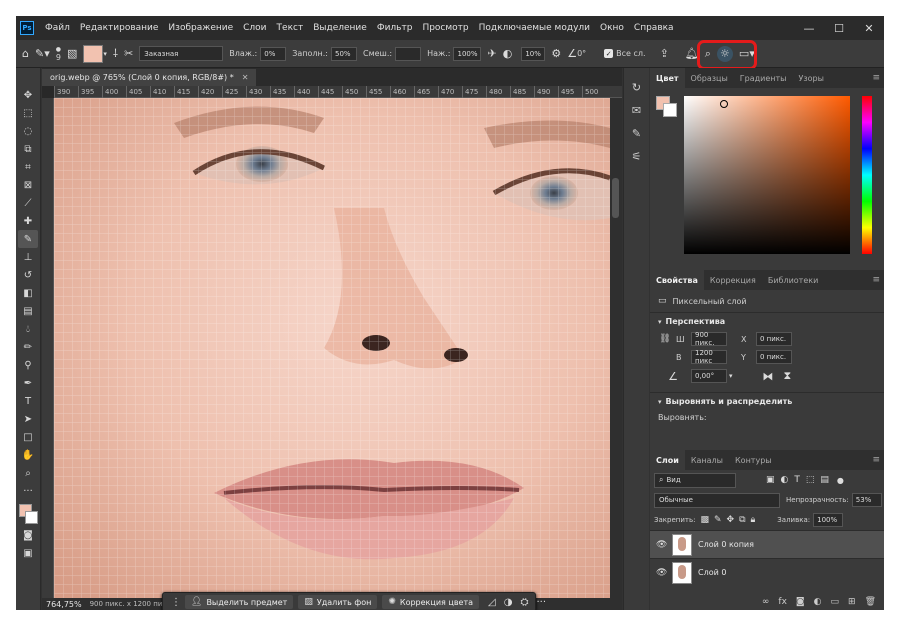 The height and width of the screenshot is (626, 900). I want to click on smoothing-input: 10%, so click(533, 53).